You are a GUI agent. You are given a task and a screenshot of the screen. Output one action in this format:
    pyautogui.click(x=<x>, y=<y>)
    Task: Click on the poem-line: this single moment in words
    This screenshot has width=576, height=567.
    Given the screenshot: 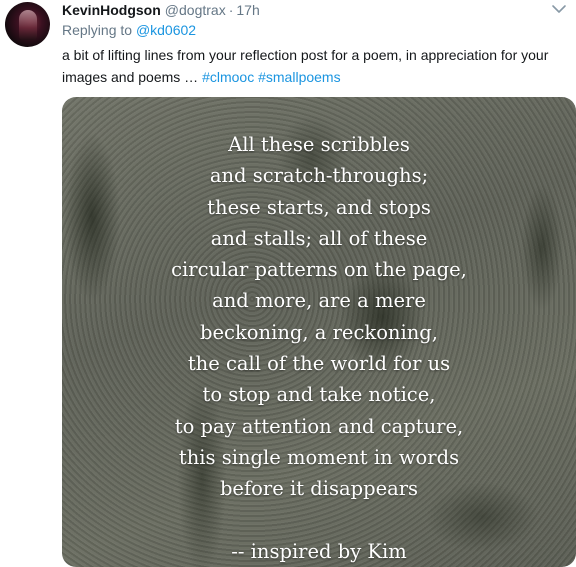 What is the action you would take?
    pyautogui.click(x=319, y=457)
    